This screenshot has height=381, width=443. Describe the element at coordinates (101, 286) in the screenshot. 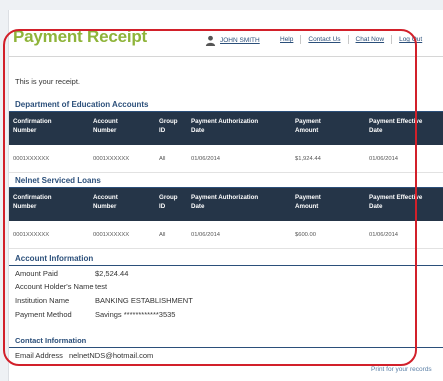

I see `info-value: test` at that location.